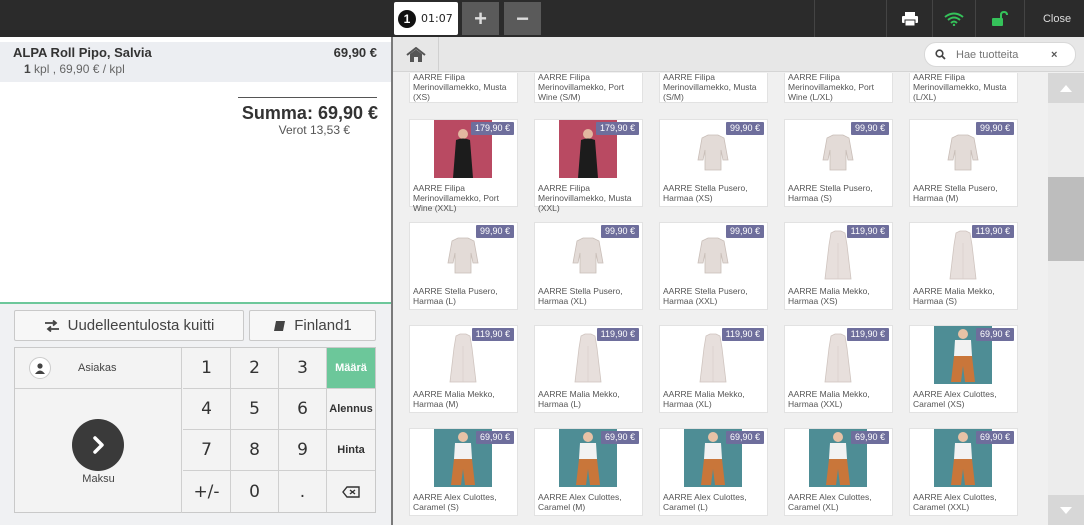 The image size is (1084, 525). I want to click on close-button: Close, so click(1057, 18).